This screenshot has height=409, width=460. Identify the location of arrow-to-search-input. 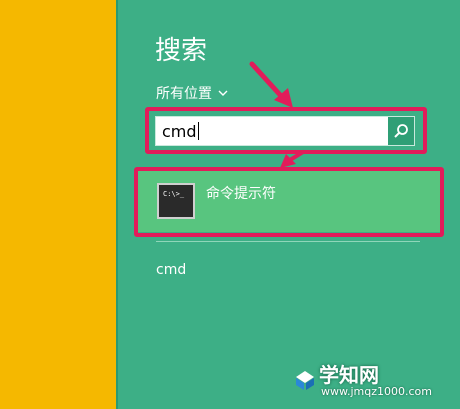
(271, 84).